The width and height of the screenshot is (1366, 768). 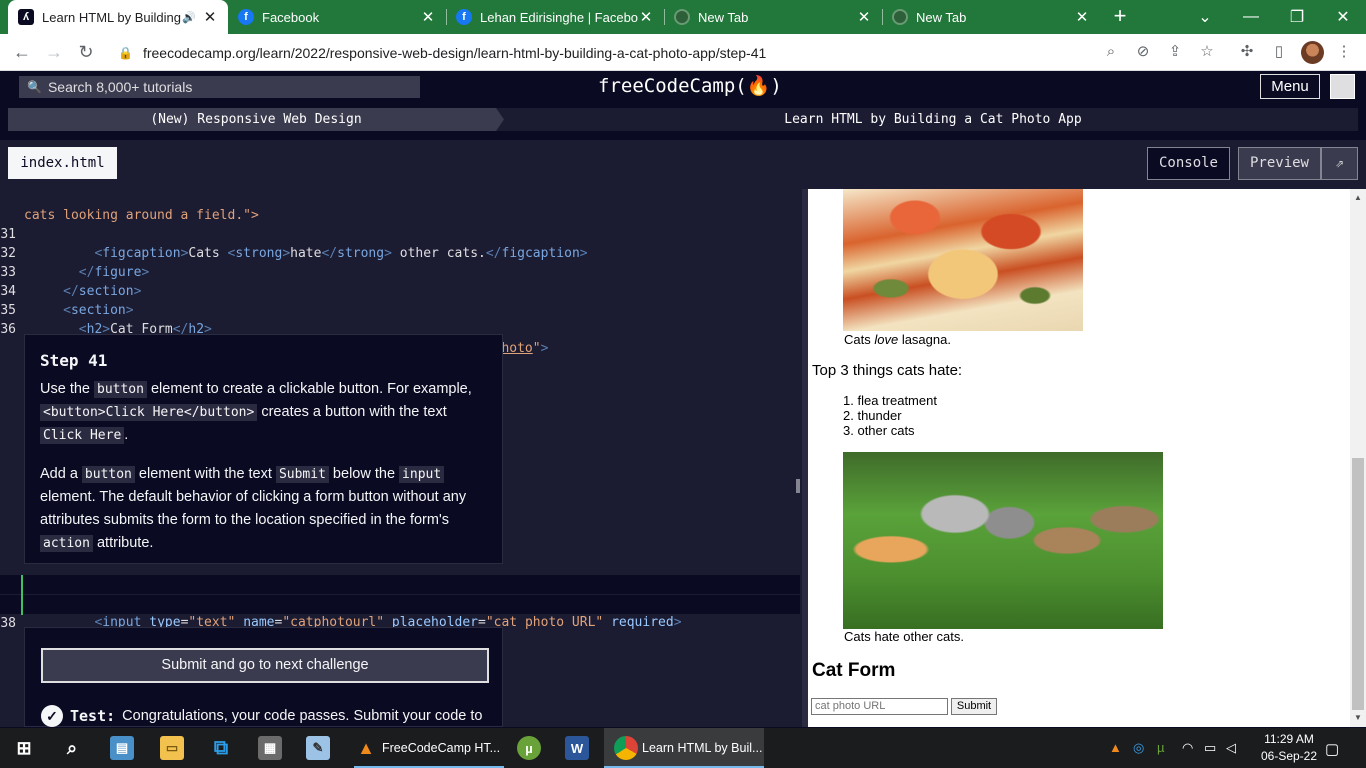 I want to click on browser-tab: f Lehan Edirisinghe | Facebook ✕, so click(x=555, y=17).